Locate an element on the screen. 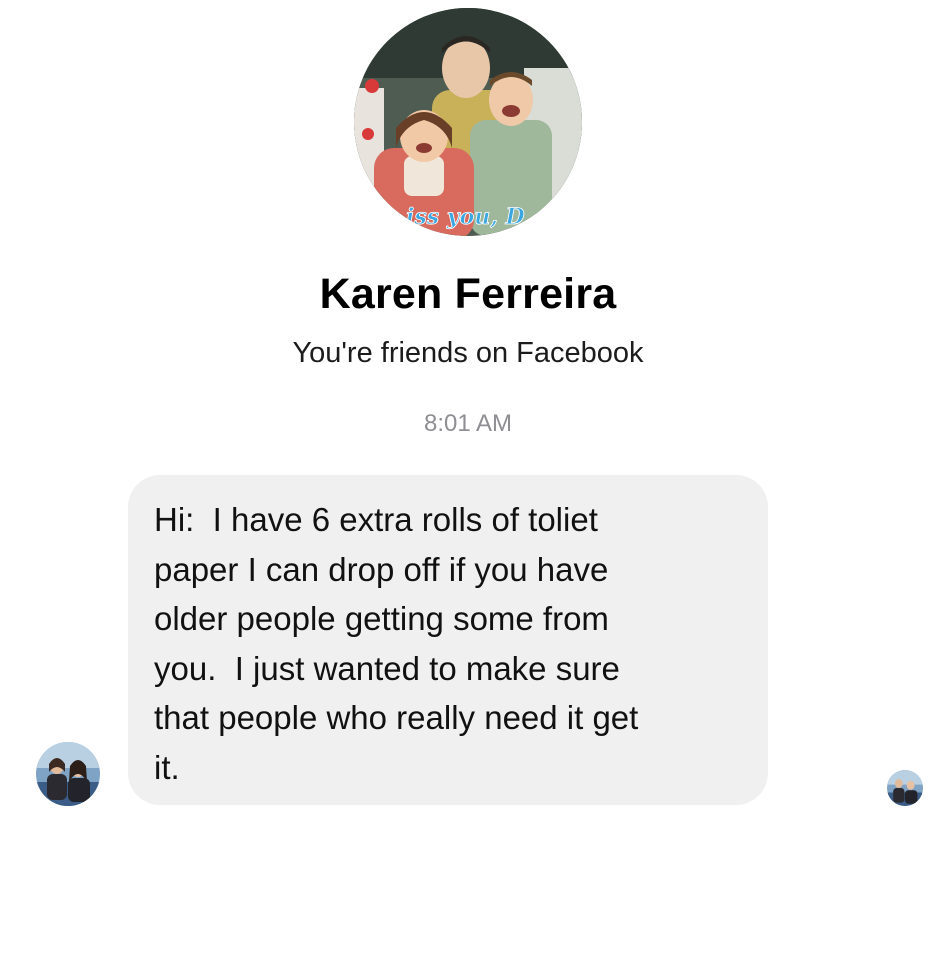 This screenshot has width=936, height=960. message-timestamp: 8:01 AM is located at coordinates (468, 423).